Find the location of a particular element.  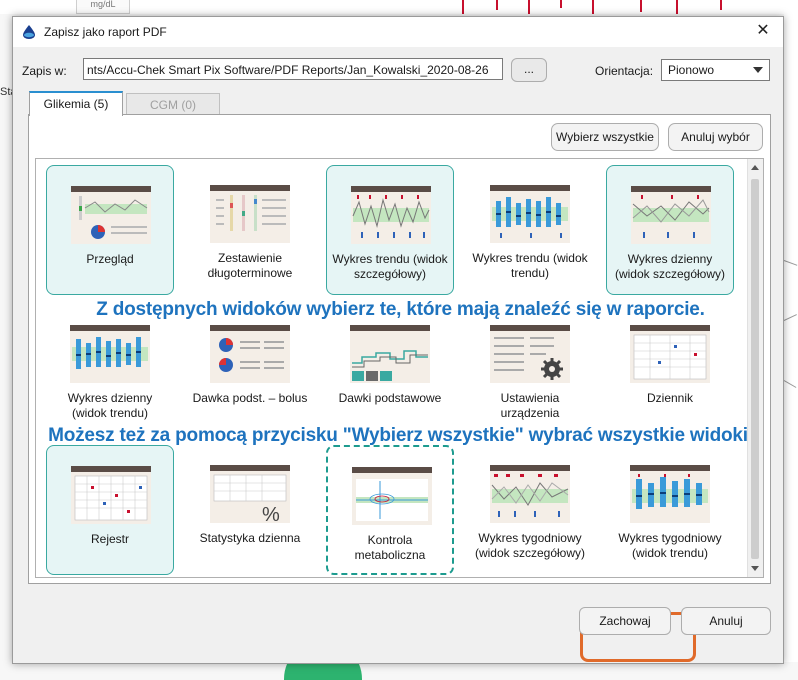

view-label: Wykres tygodniowy (widok trendu) is located at coordinates (670, 545).